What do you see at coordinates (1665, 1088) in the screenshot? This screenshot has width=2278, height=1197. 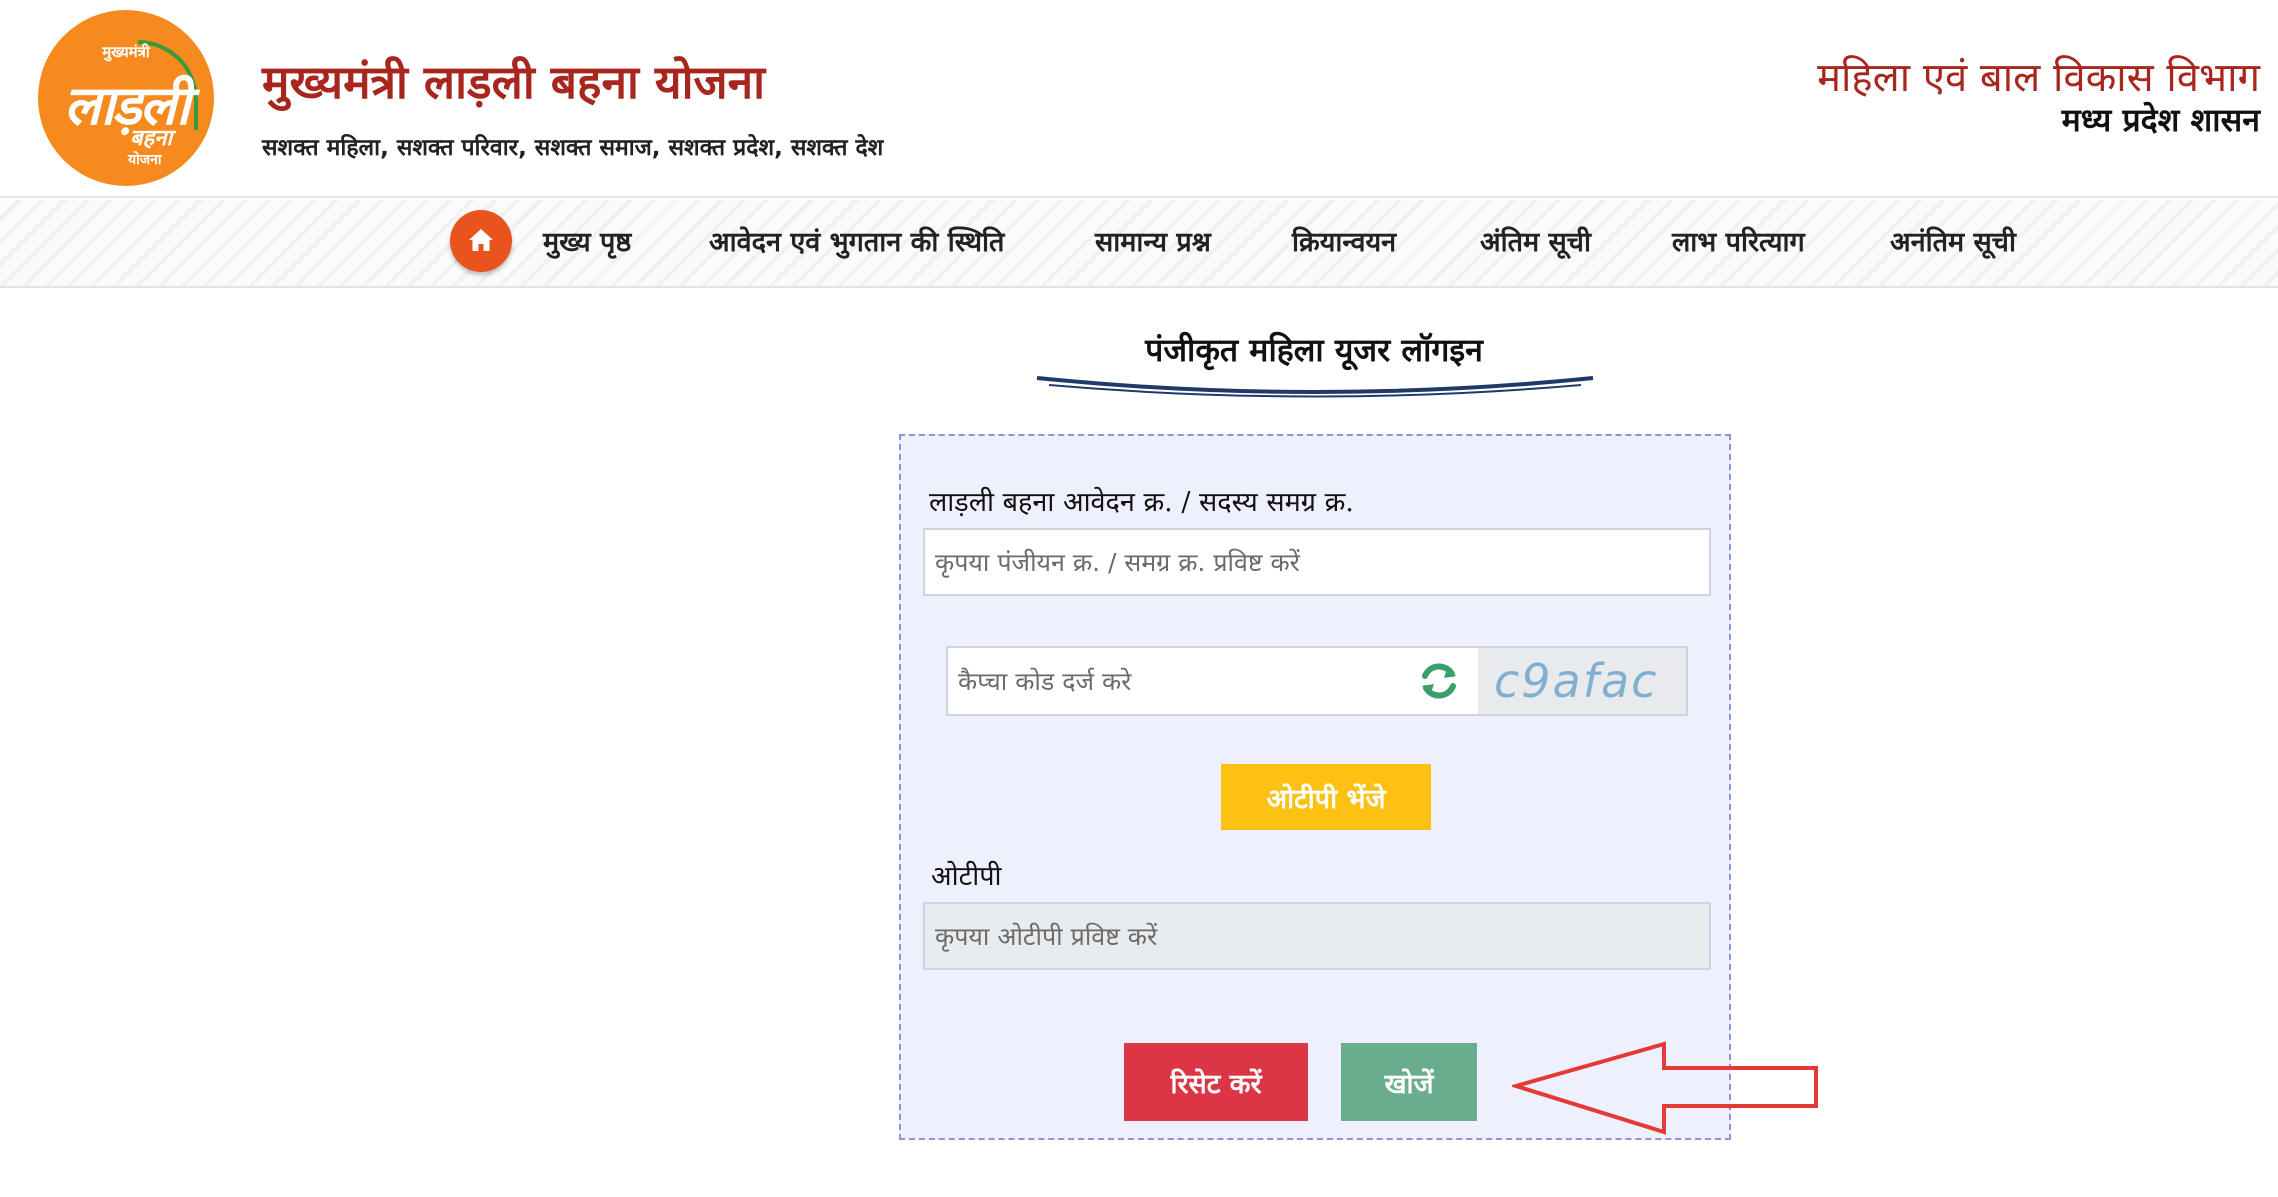 I see `annotation-arrow` at bounding box center [1665, 1088].